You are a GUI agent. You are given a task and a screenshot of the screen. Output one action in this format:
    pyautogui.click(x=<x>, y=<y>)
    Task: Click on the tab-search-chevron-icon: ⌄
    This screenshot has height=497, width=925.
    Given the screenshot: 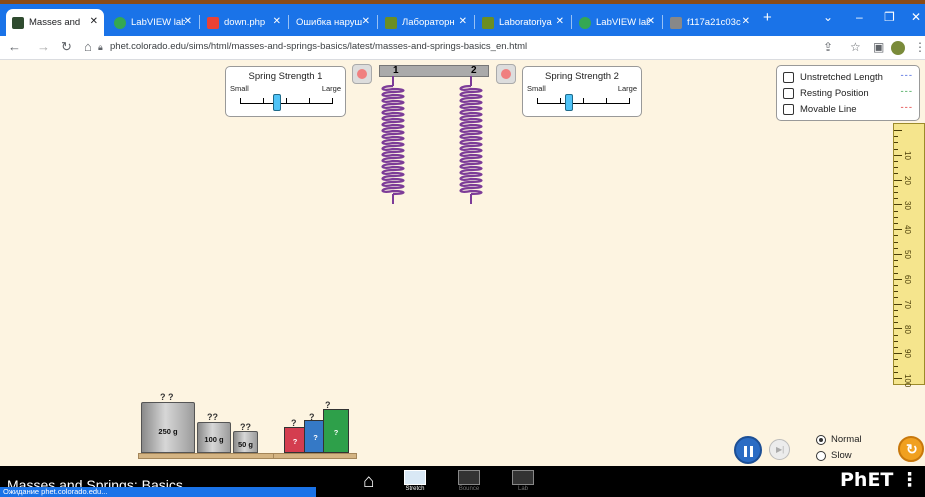 What is the action you would take?
    pyautogui.click(x=828, y=17)
    